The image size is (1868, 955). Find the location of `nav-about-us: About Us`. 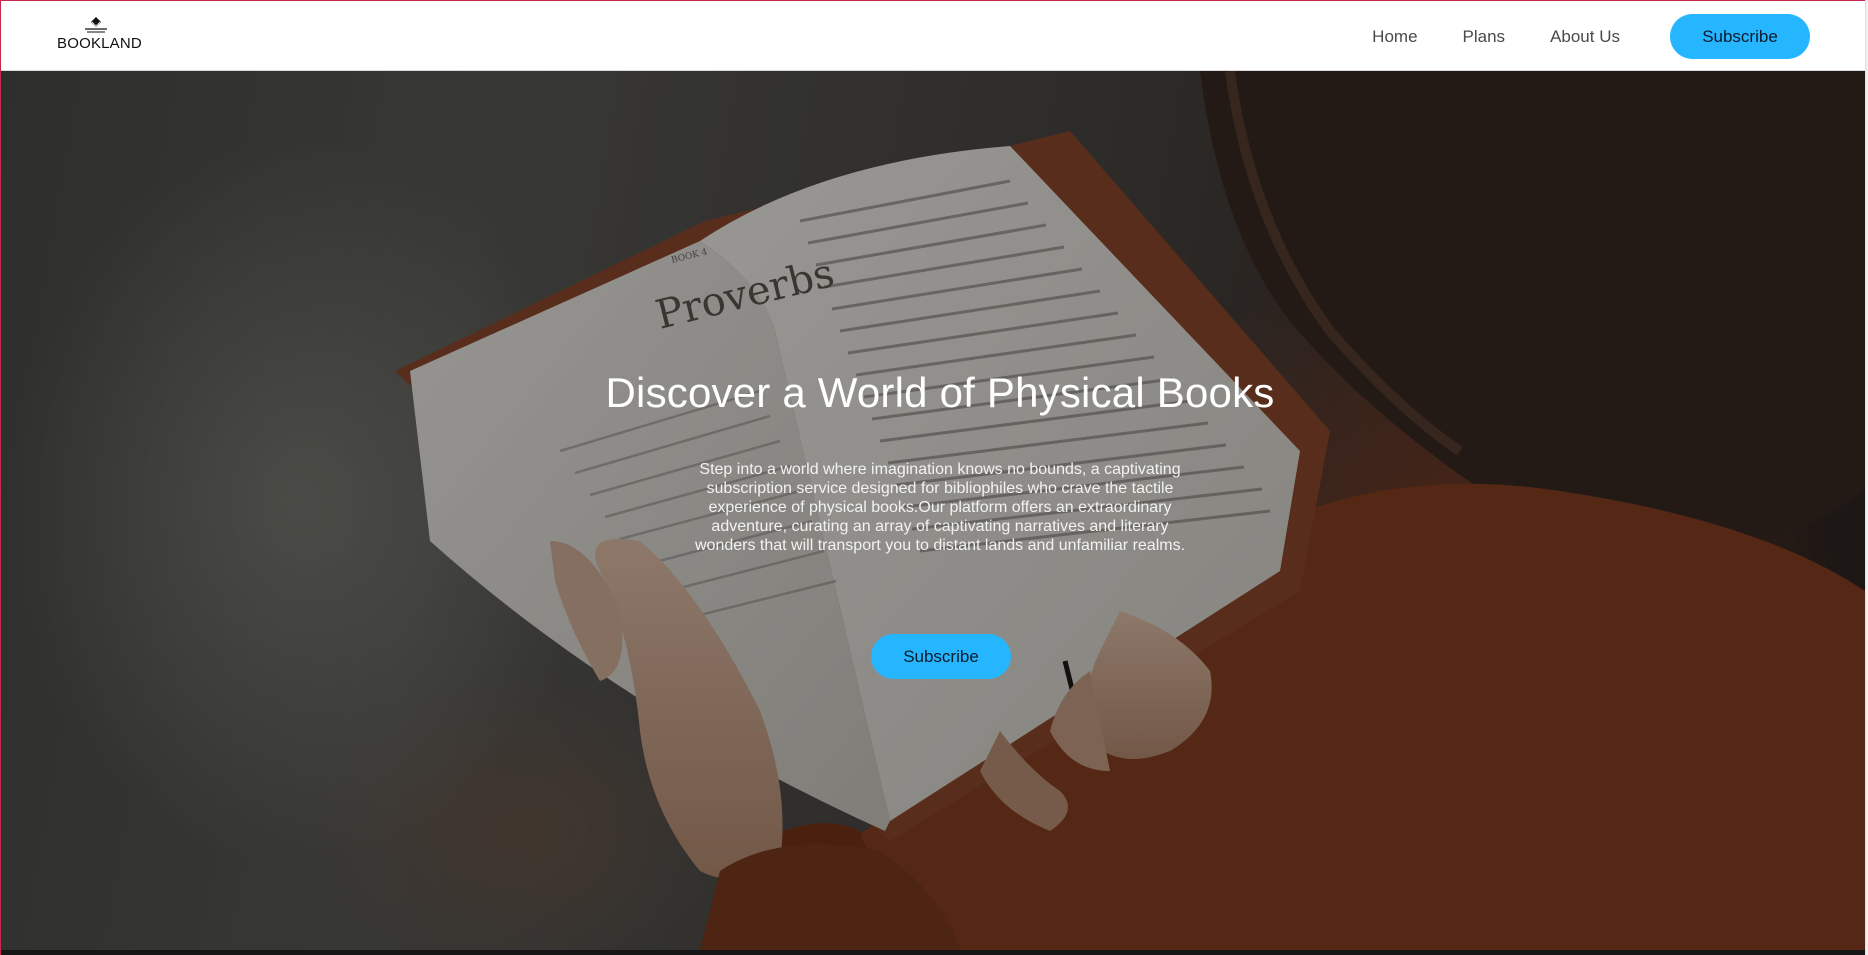

nav-about-us: About Us is located at coordinates (1585, 37).